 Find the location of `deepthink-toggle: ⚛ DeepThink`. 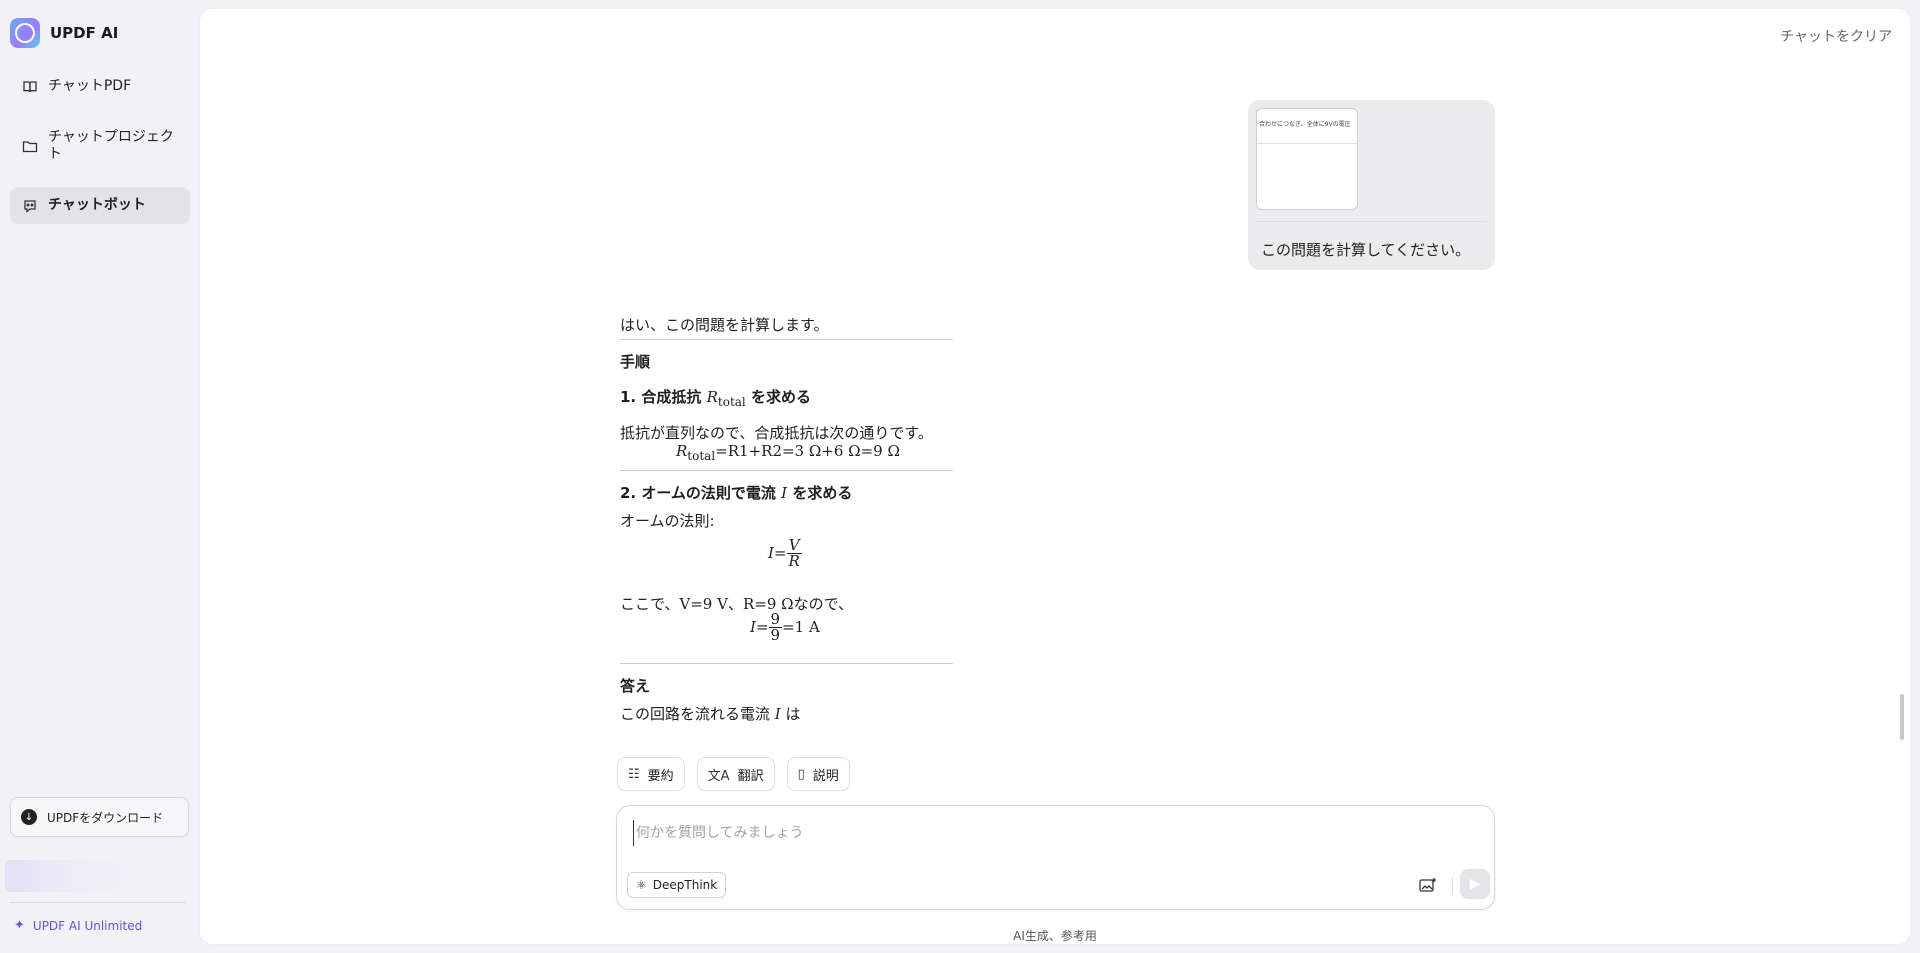

deepthink-toggle: ⚛ DeepThink is located at coordinates (677, 885).